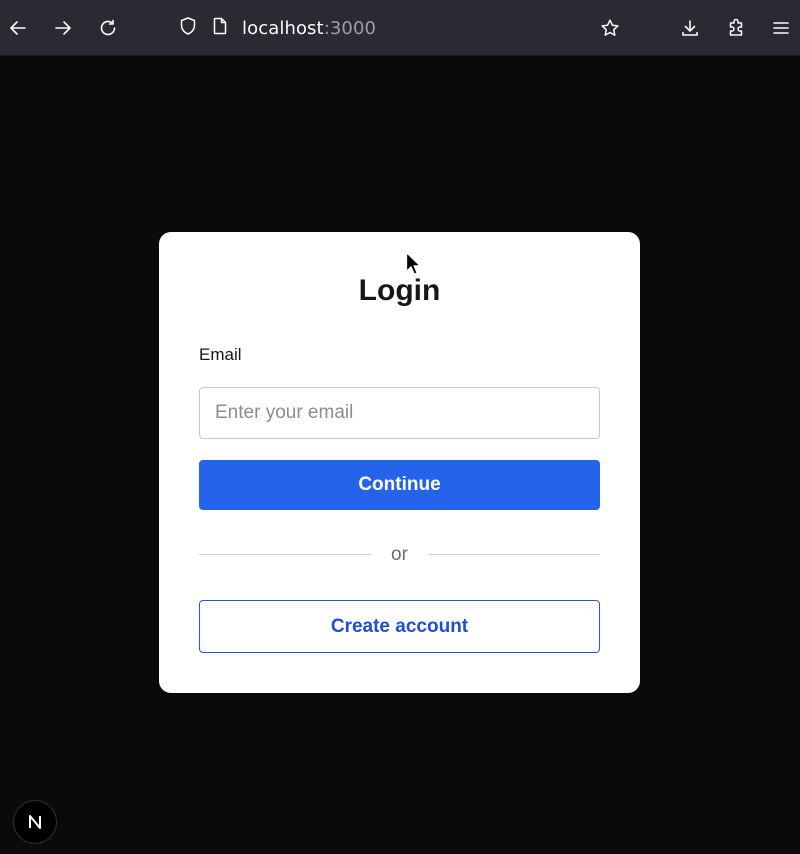 This screenshot has width=800, height=854. I want to click on nextjs-logo-icon, so click(35, 822).